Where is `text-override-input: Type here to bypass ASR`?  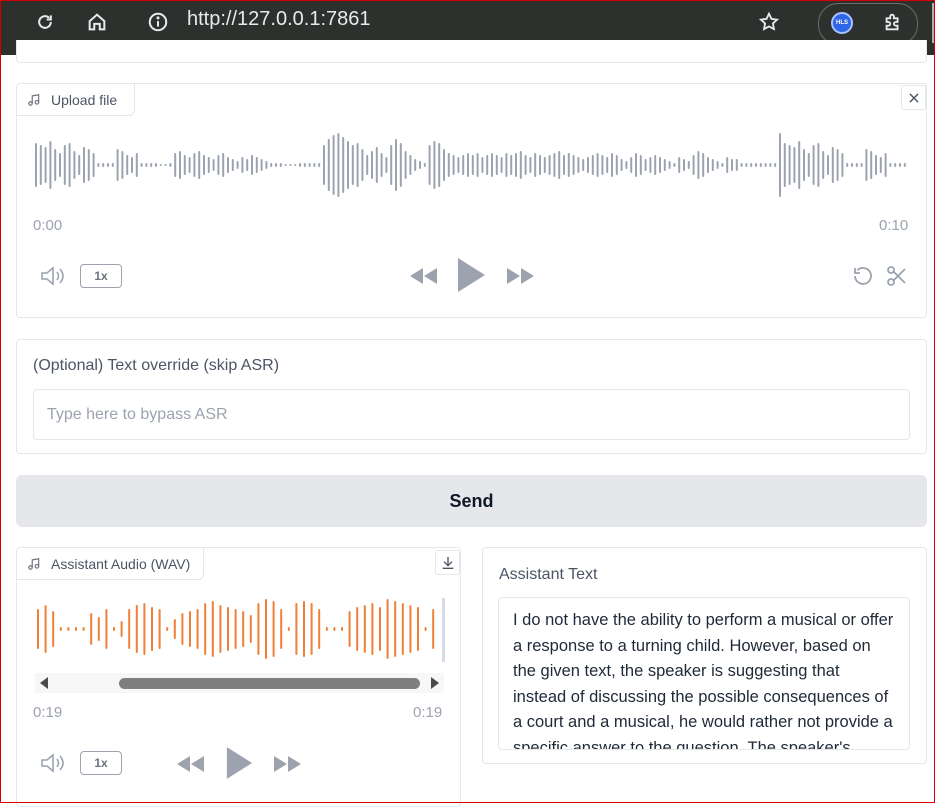
text-override-input: Type here to bypass ASR is located at coordinates (471, 414).